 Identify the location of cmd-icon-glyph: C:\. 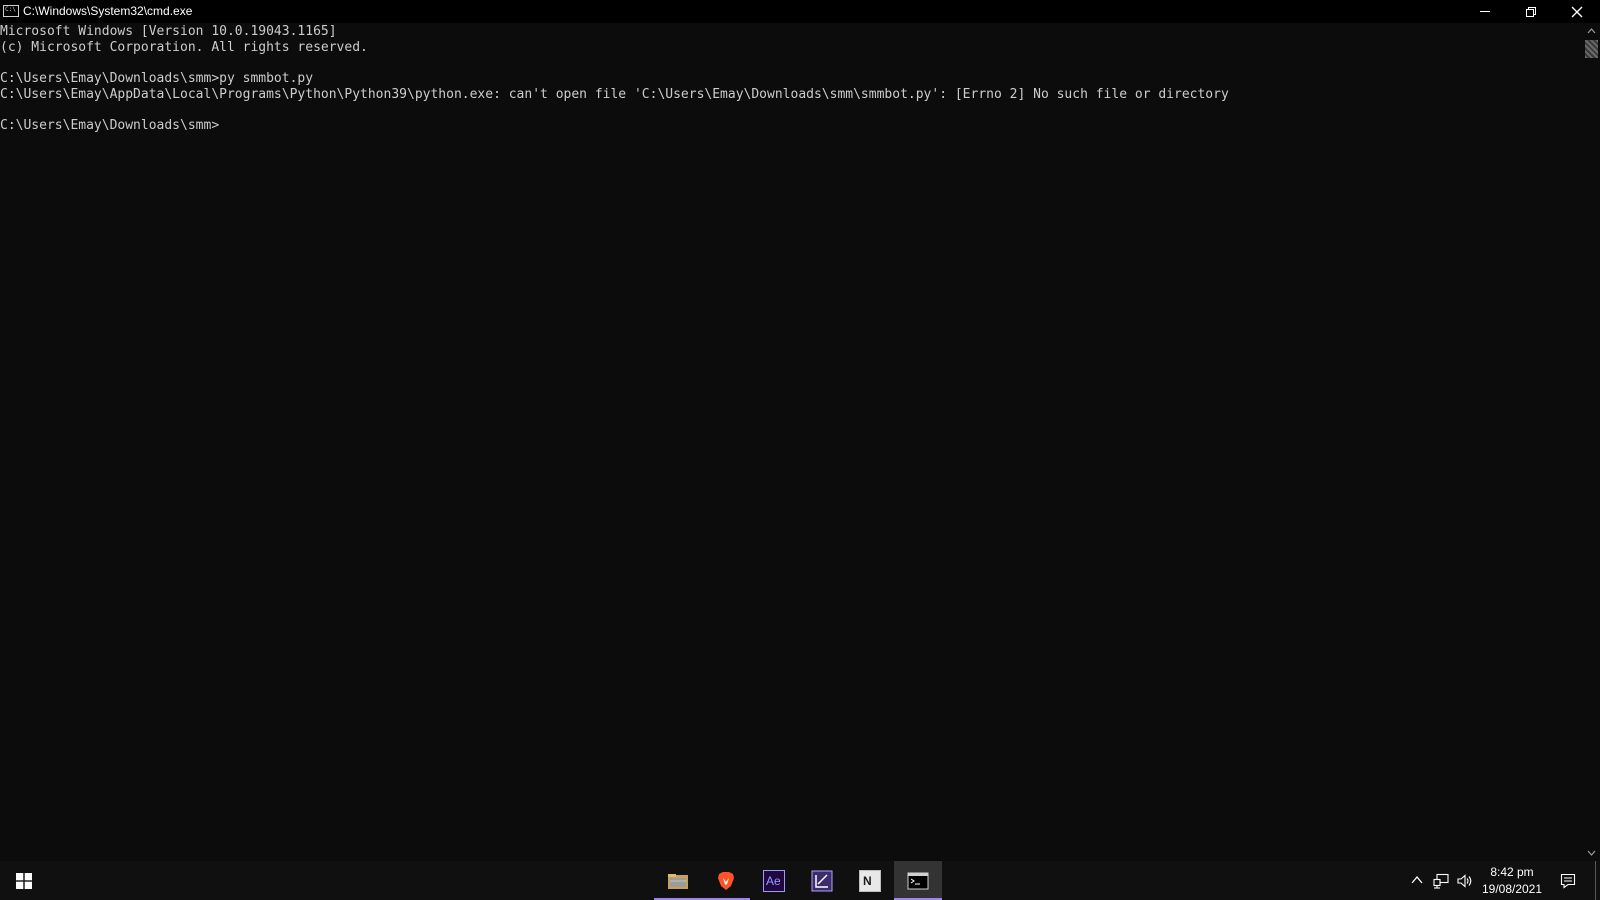
(10, 9).